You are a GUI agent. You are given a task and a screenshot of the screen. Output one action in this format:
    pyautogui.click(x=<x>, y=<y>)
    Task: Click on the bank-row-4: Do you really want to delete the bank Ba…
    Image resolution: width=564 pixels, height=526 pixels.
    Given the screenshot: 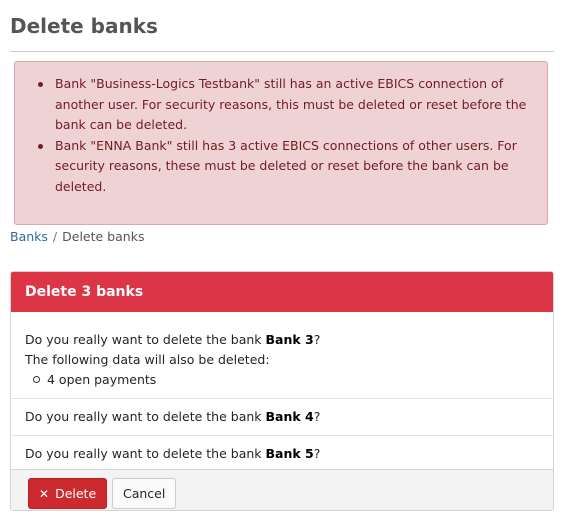 What is the action you would take?
    pyautogui.click(x=282, y=417)
    